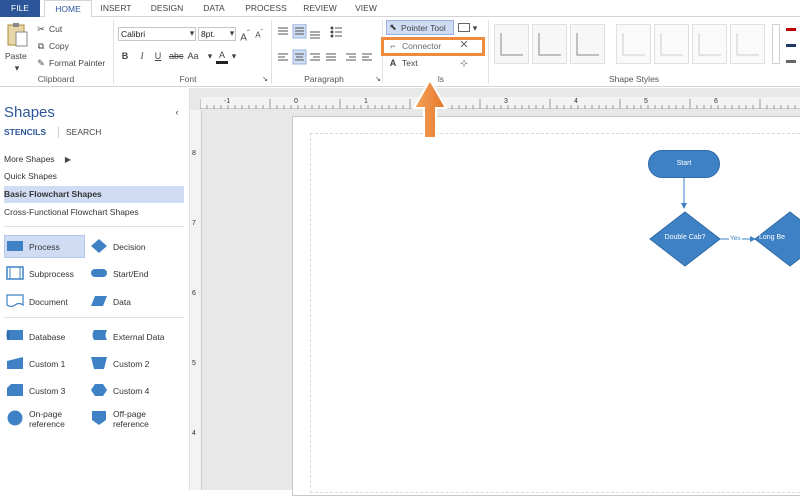  I want to click on tab-stencils: STENCILS, so click(25, 132).